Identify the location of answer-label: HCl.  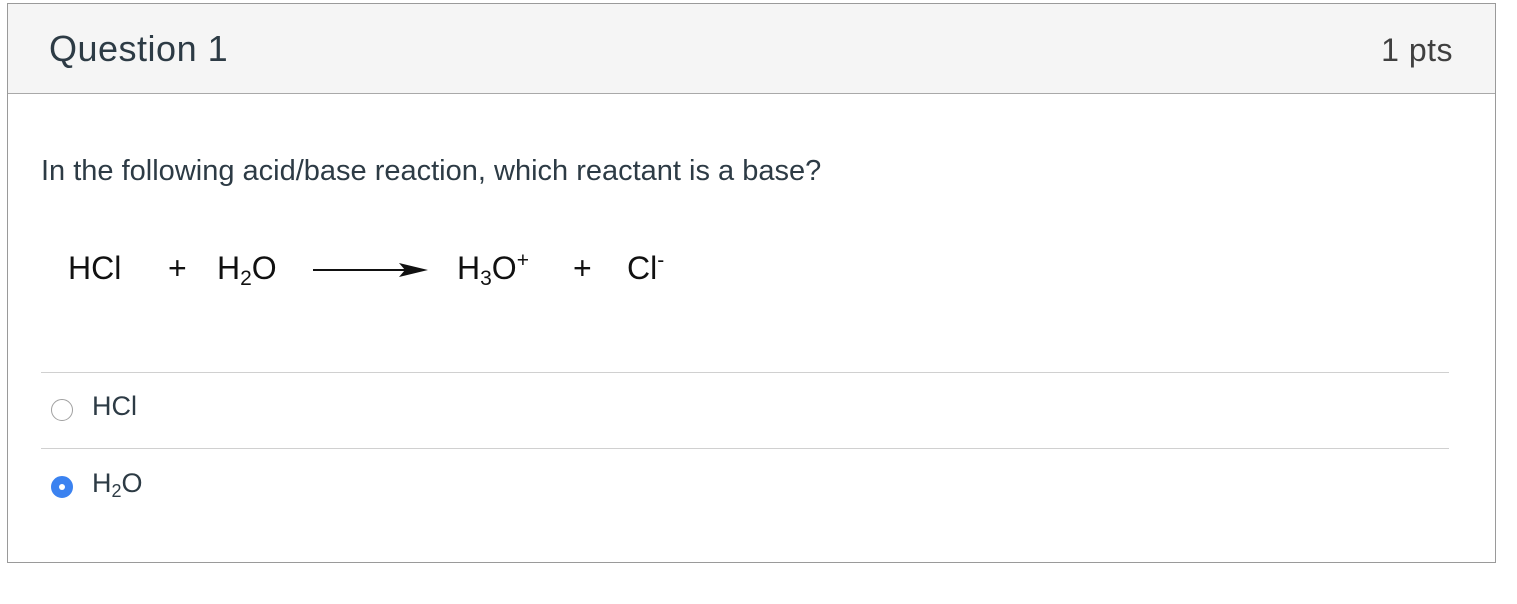
(114, 406).